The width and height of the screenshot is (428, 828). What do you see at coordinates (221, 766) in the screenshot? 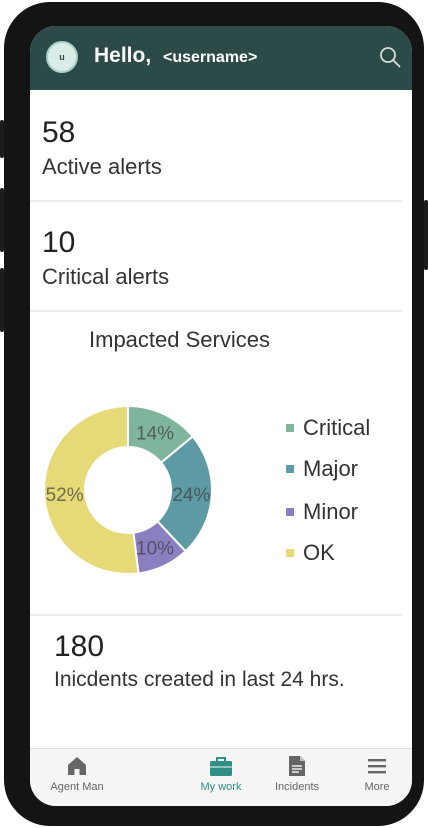
I see `briefcase-icon` at bounding box center [221, 766].